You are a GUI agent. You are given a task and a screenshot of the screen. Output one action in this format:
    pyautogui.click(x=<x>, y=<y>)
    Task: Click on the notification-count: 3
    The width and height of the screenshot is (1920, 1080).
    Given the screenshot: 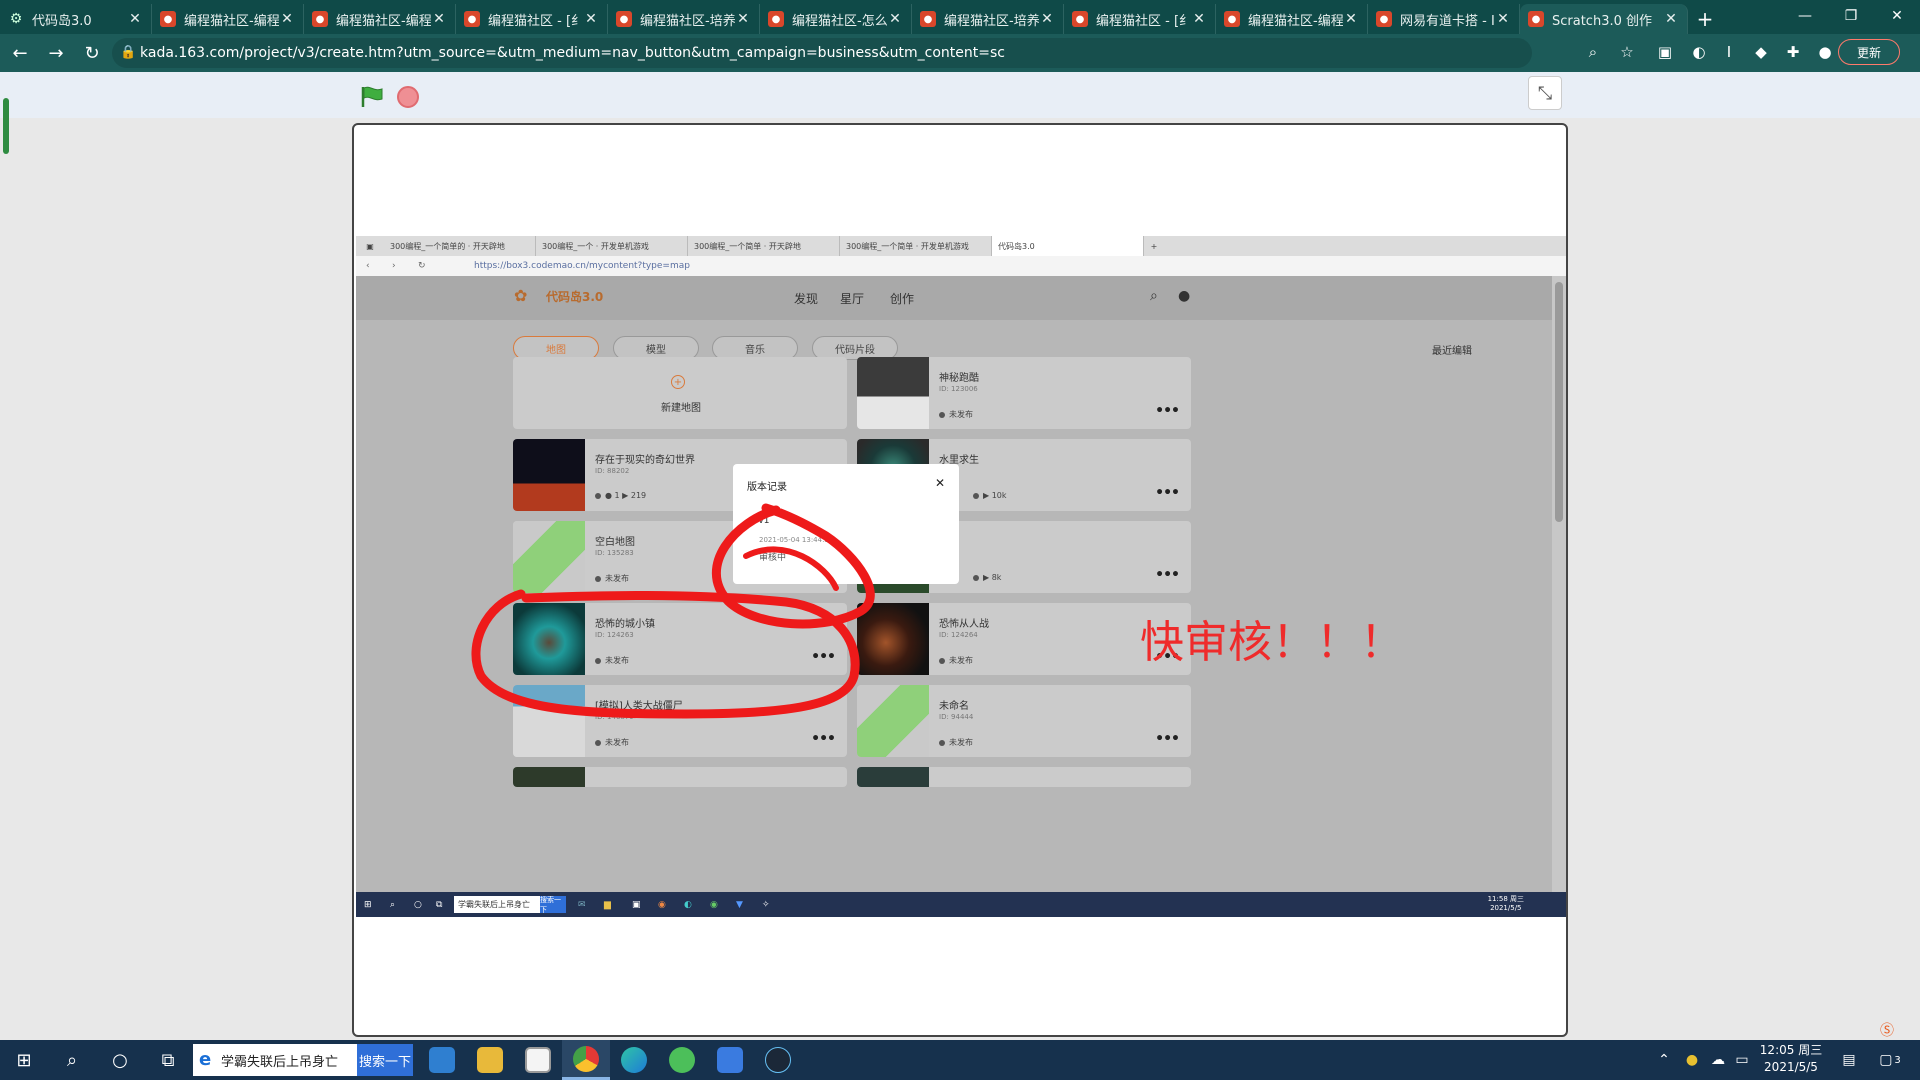 What is the action you would take?
    pyautogui.click(x=1897, y=1060)
    